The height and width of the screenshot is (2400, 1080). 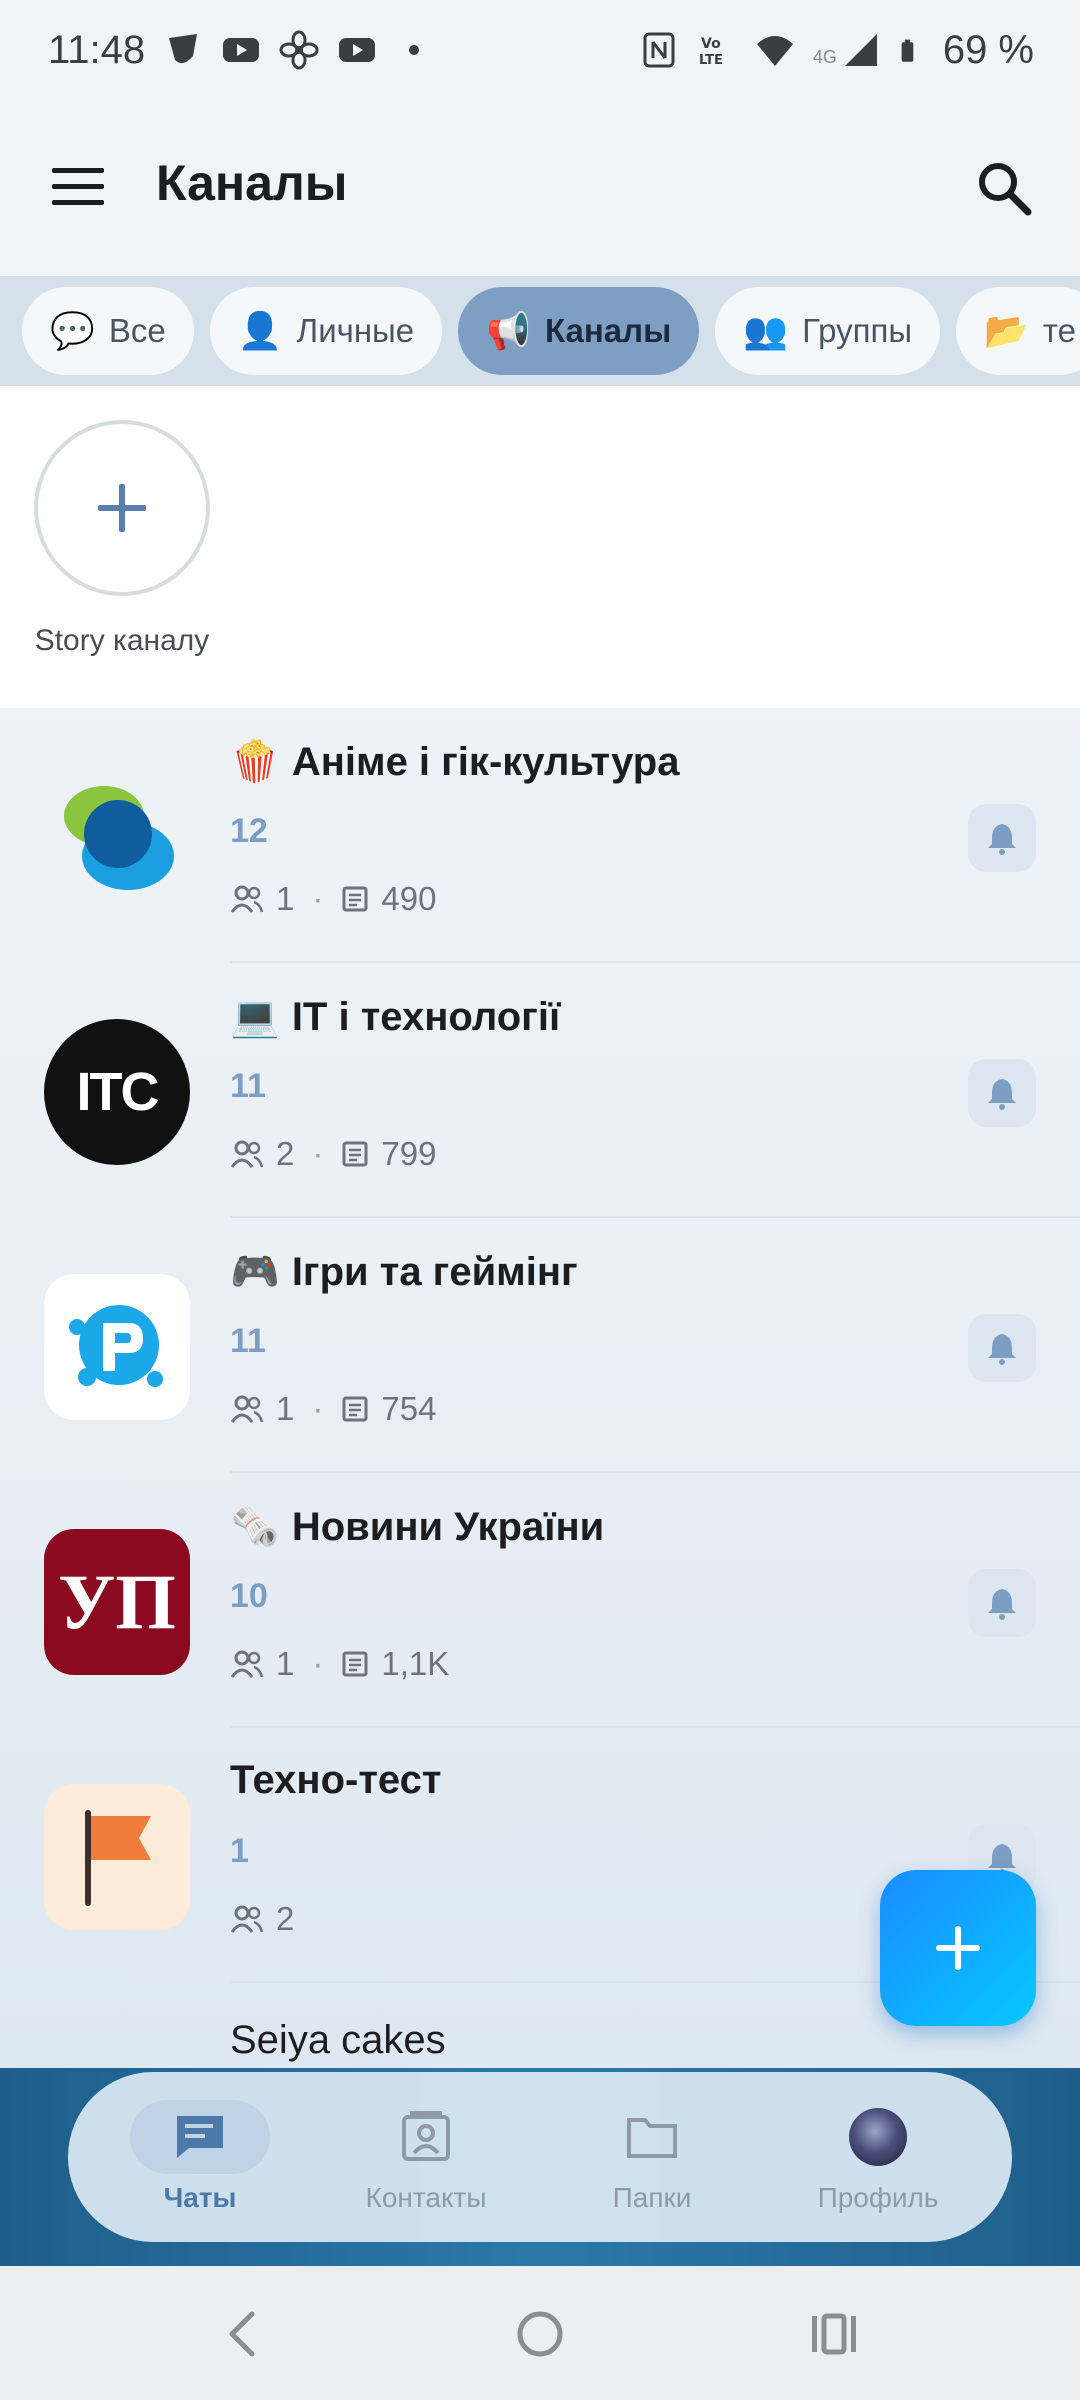 I want to click on anime-logo-icon, so click(x=119, y=838).